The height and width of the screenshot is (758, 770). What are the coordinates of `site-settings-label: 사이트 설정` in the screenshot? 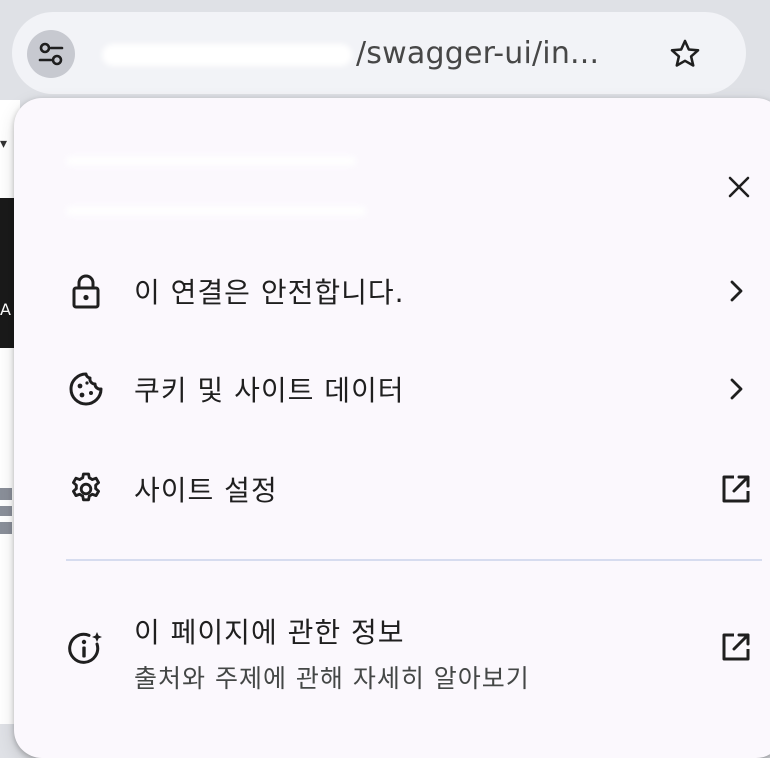 It's located at (206, 490).